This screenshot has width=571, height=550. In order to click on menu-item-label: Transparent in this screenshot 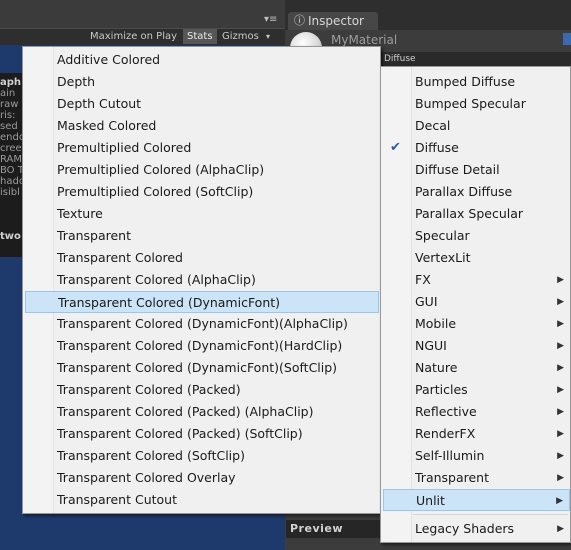, I will do `click(94, 235)`.